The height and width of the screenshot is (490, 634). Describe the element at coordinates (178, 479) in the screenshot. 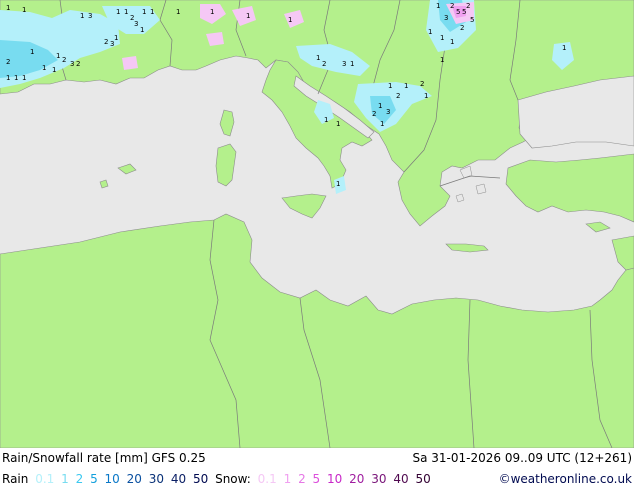

I see `rain-legend-7: 40` at that location.